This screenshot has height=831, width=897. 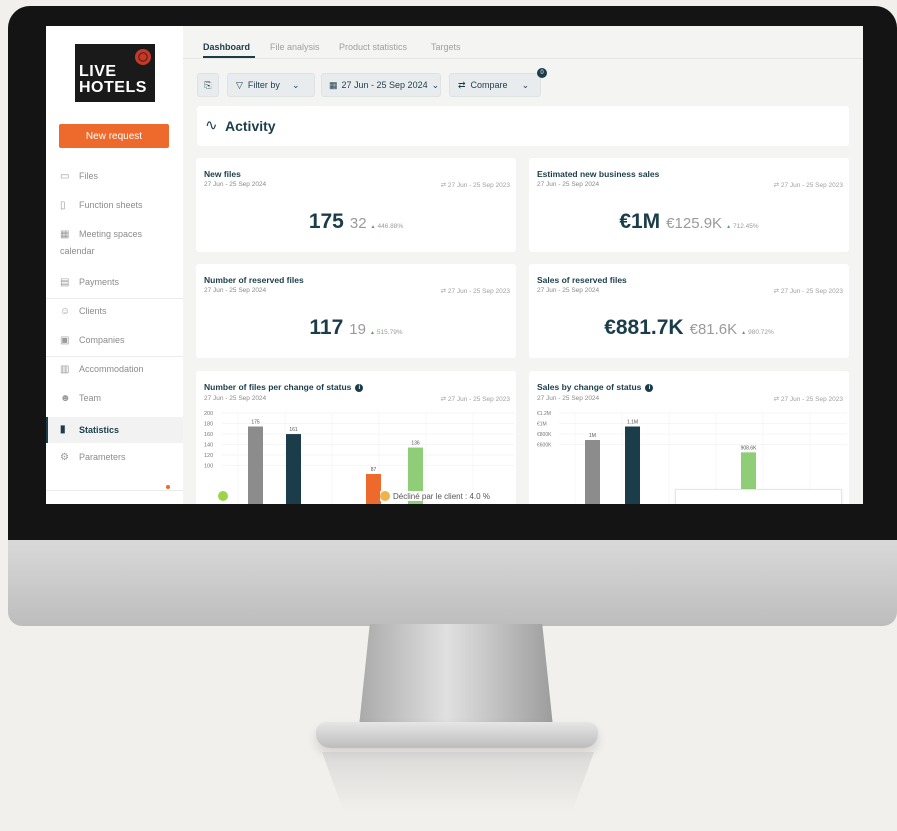 I want to click on legend-item, so click(x=224, y=496).